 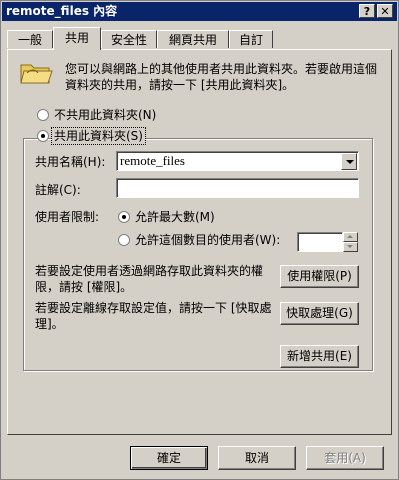 I want to click on user-count-field, so click(x=320, y=242).